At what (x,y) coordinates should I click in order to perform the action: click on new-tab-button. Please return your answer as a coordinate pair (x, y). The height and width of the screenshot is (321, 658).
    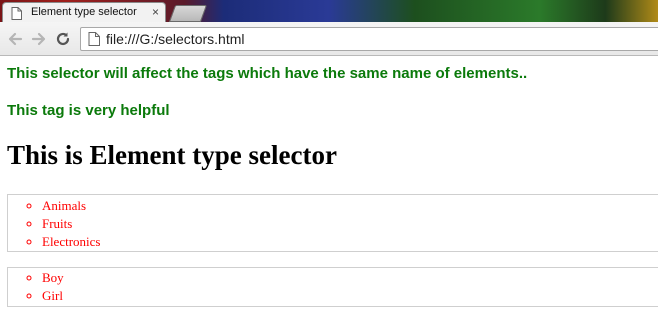
    Looking at the image, I should click on (188, 13).